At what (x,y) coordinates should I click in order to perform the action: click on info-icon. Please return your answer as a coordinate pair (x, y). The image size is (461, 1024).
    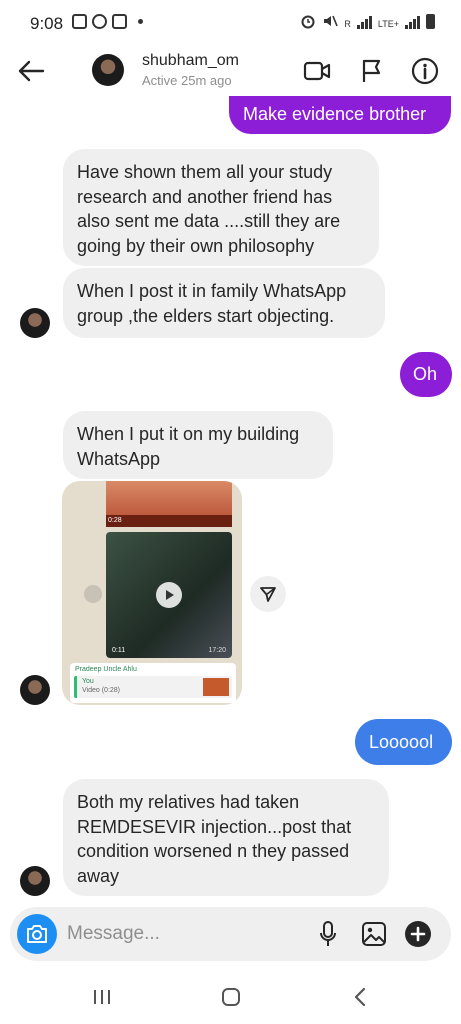
    Looking at the image, I should click on (425, 71).